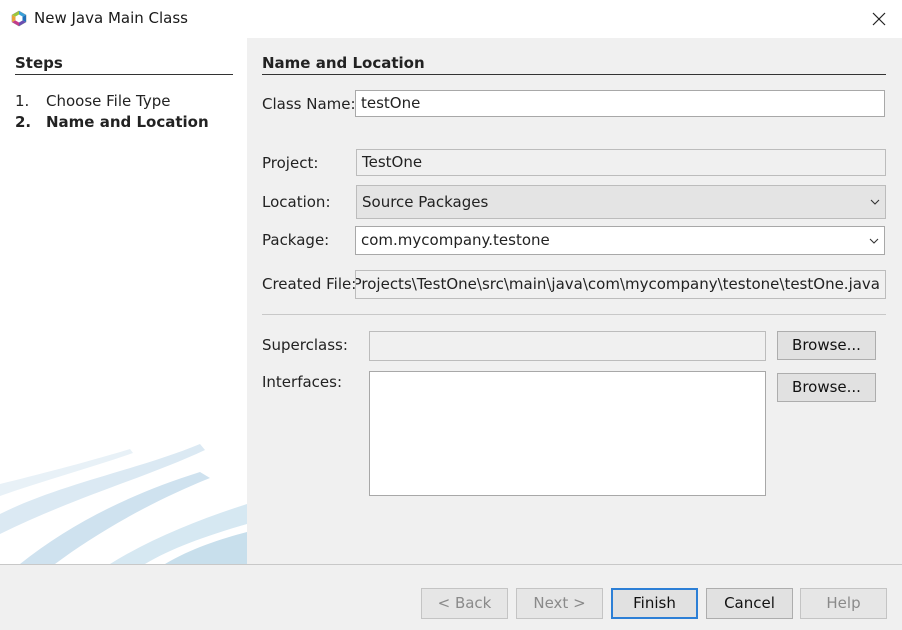 The height and width of the screenshot is (630, 902). I want to click on superclass-field, so click(567, 346).